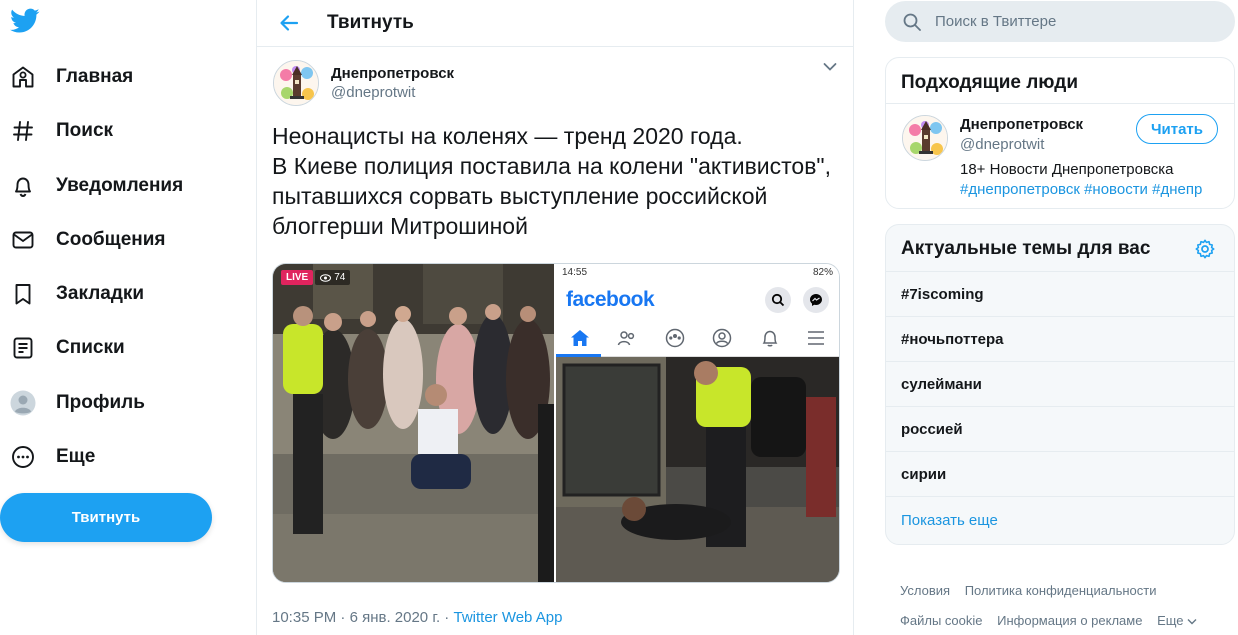 The width and height of the screenshot is (1238, 635). What do you see at coordinates (106, 517) in the screenshot?
I see `compose-tweet-button: Твитнуть` at bounding box center [106, 517].